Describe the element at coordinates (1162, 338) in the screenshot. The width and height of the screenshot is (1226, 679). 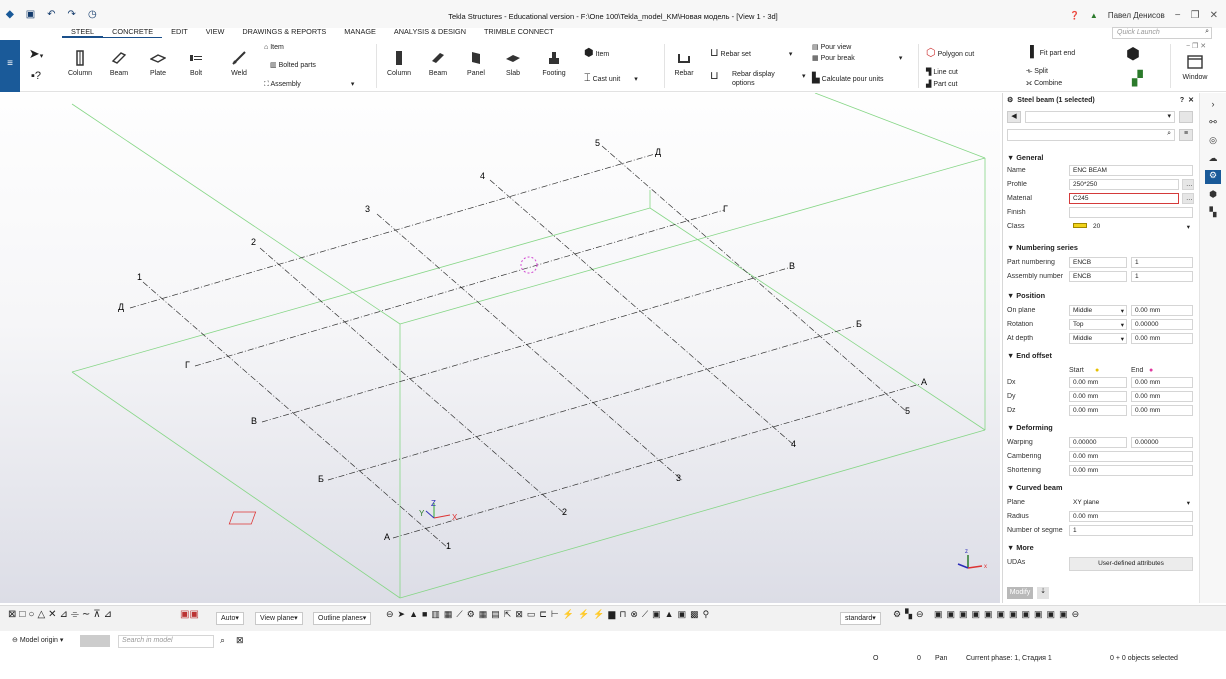
I see `at-depth-offset-field: 0.00 mm` at that location.